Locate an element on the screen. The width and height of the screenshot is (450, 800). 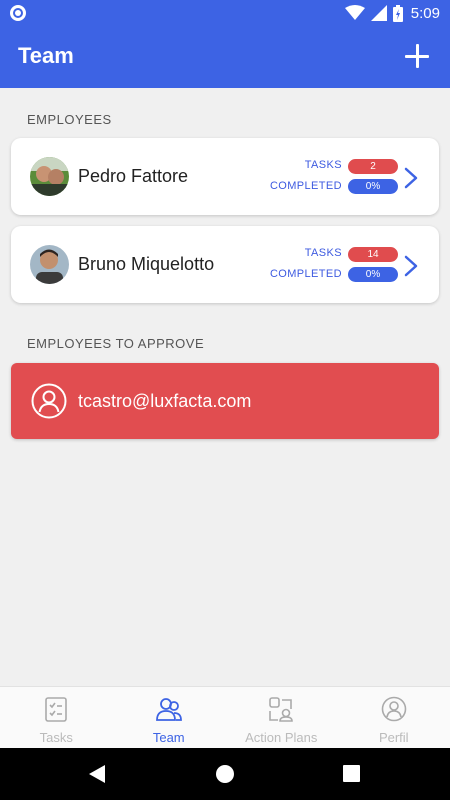
nav-label-action-plans: Action Plans is located at coordinates (281, 737).